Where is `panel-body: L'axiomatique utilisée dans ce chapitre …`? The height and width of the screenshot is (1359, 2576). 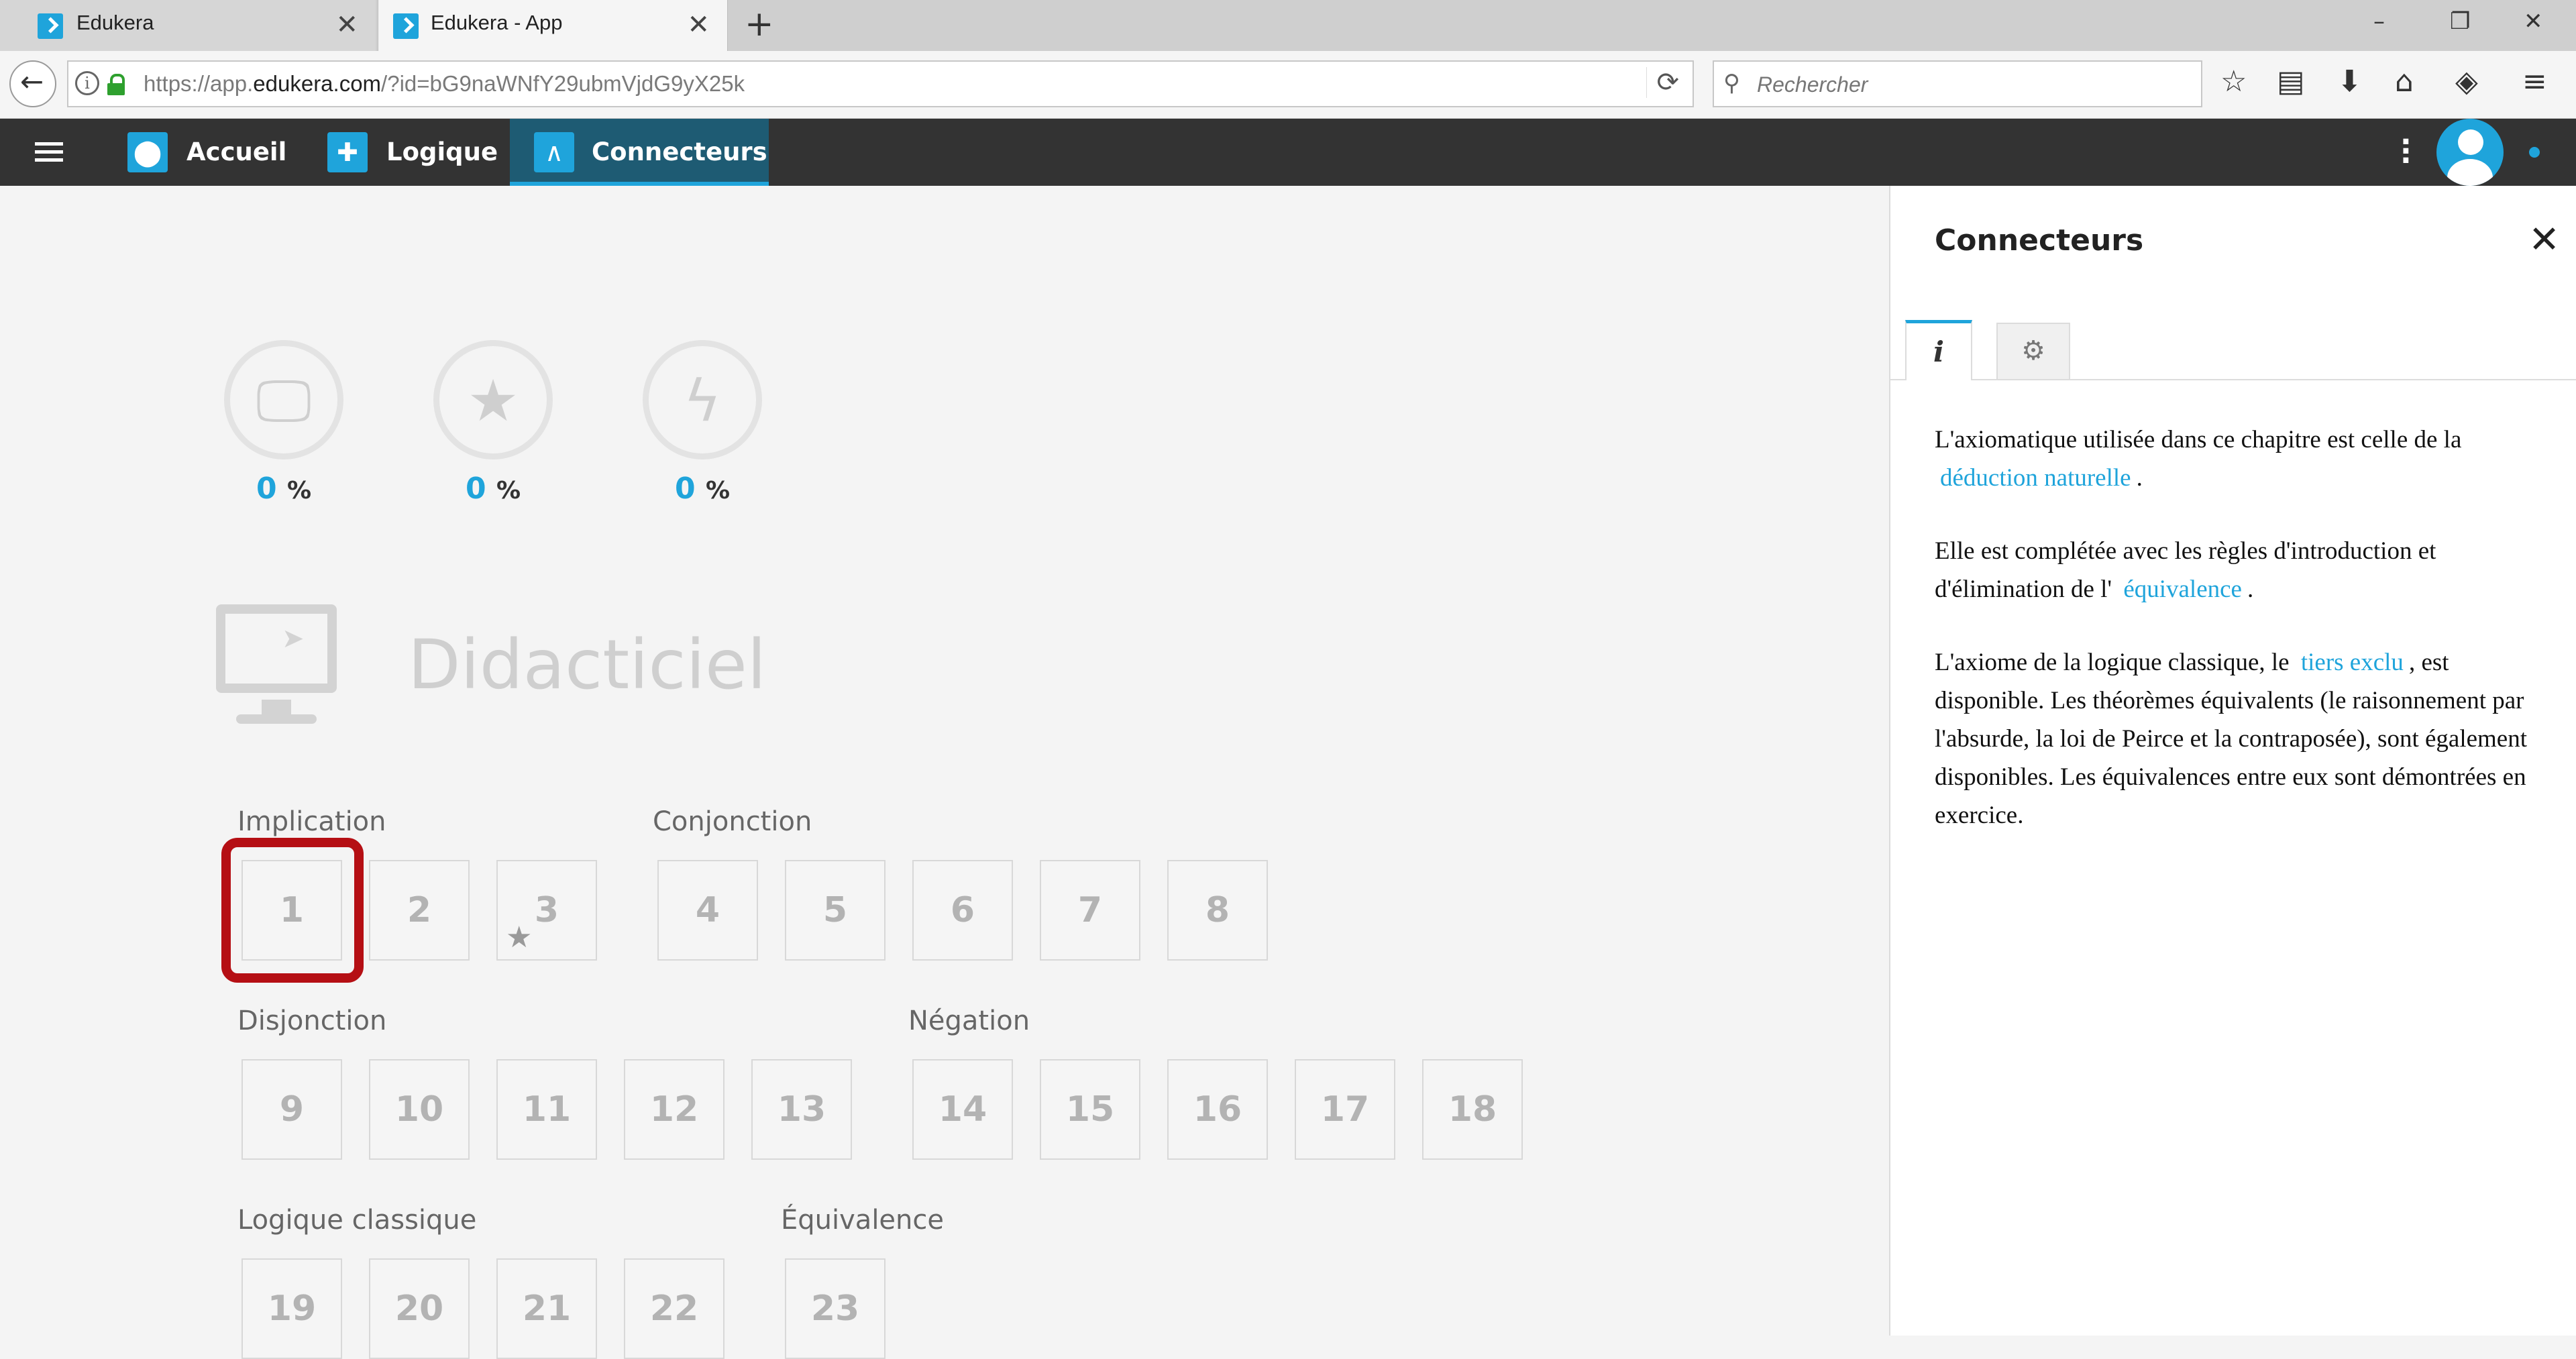 panel-body: L'axiomatique utilisée dans ce chapitre … is located at coordinates (2240, 645).